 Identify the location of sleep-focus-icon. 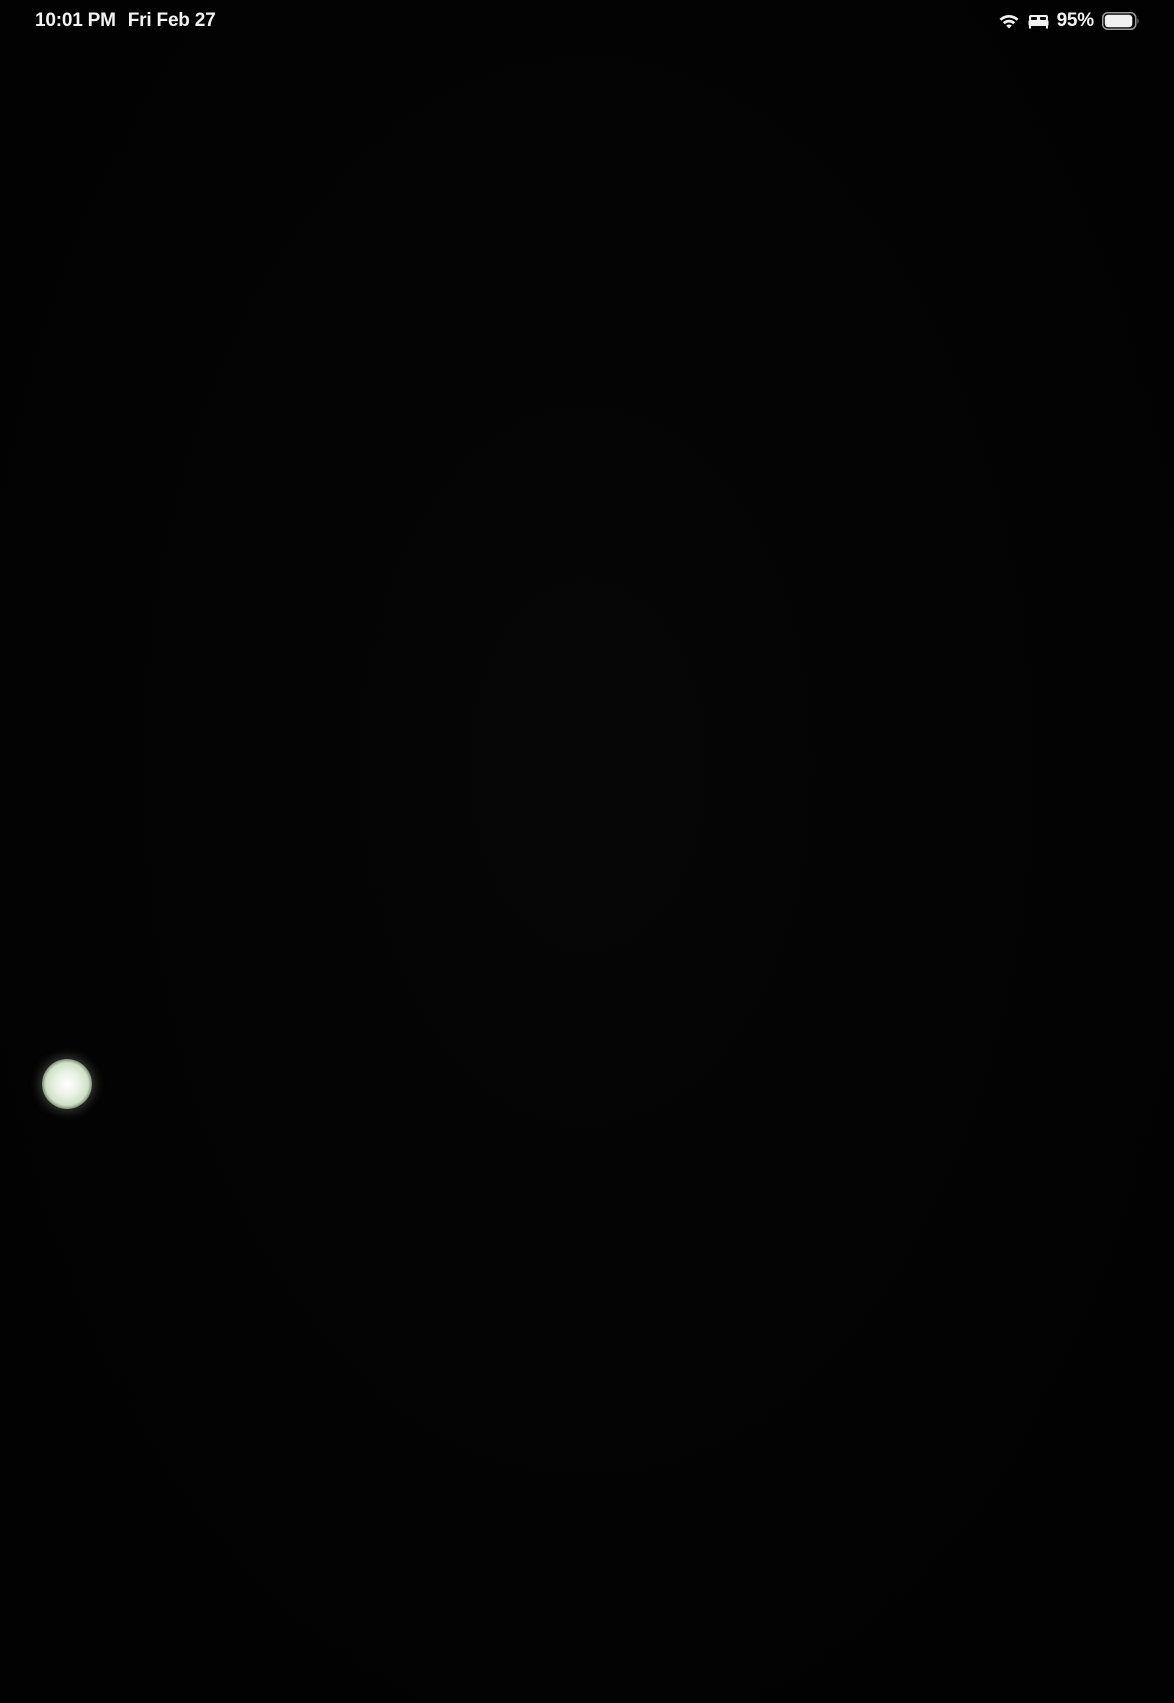
(1038, 21).